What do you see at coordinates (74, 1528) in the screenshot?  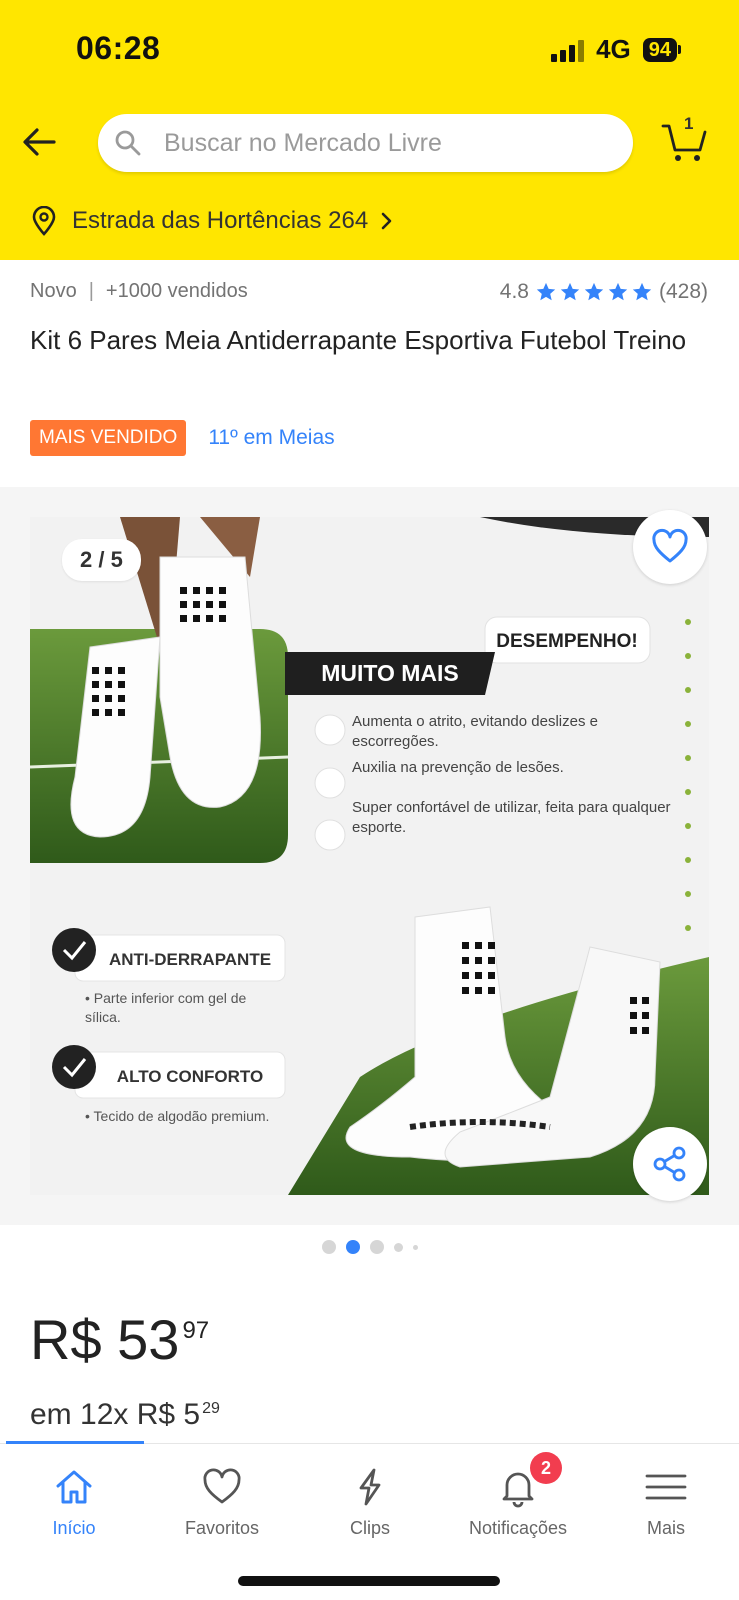 I see `tab-label: Início` at bounding box center [74, 1528].